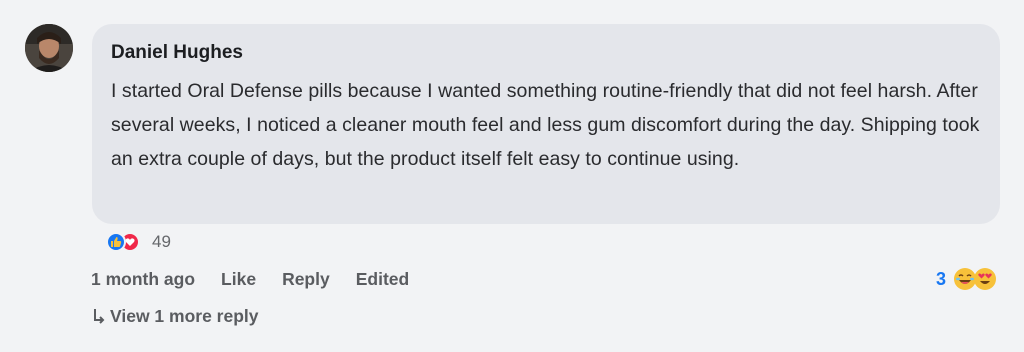 This screenshot has height=352, width=1024. Describe the element at coordinates (99, 316) in the screenshot. I see `reply-arrow-icon` at that location.